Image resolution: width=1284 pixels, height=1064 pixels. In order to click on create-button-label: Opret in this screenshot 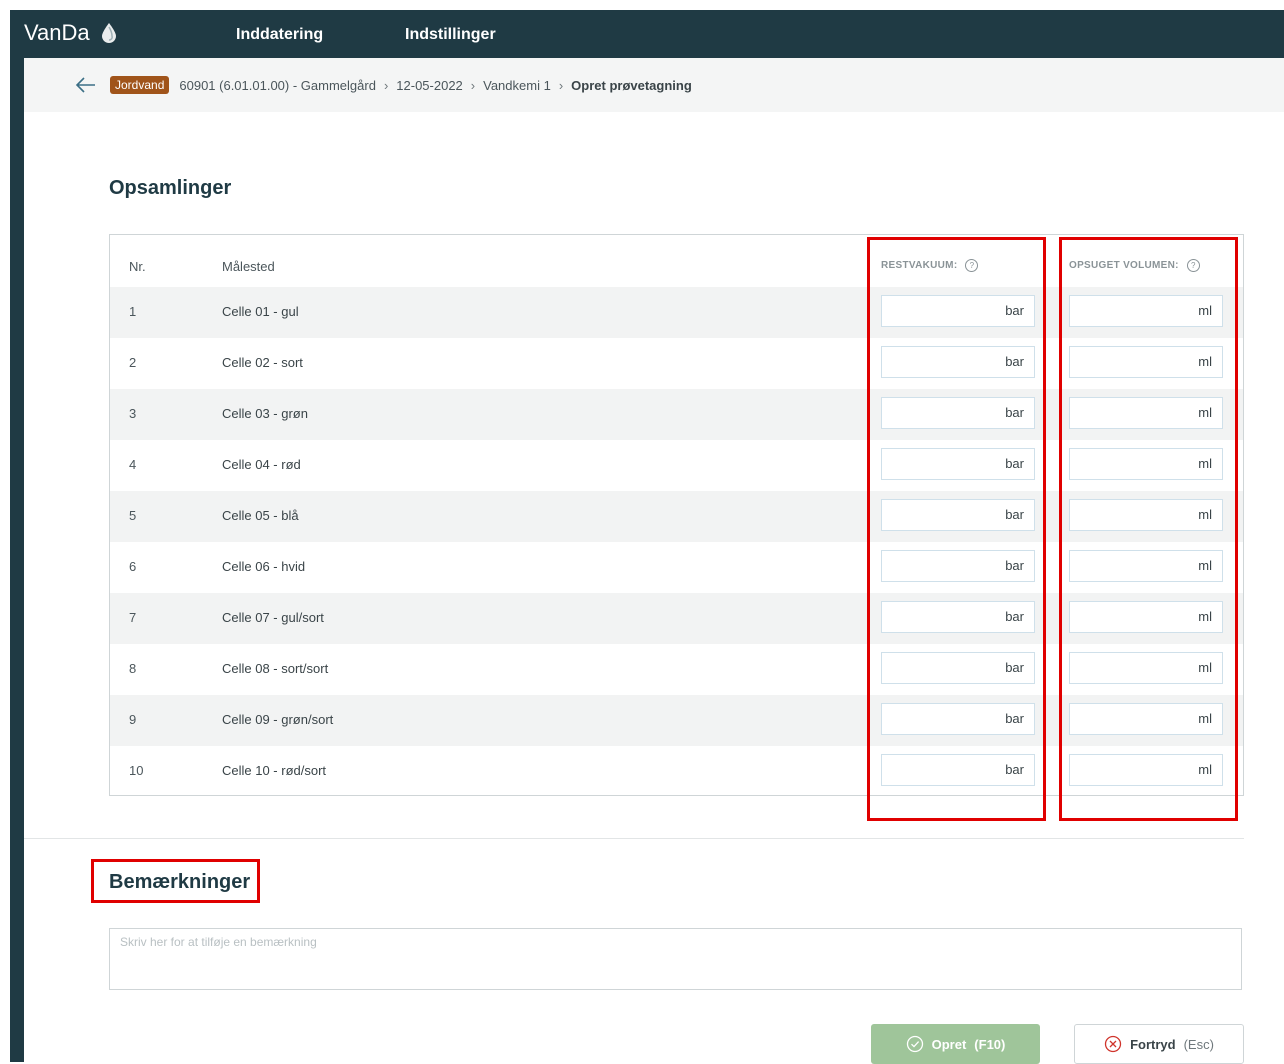, I will do `click(949, 1044)`.